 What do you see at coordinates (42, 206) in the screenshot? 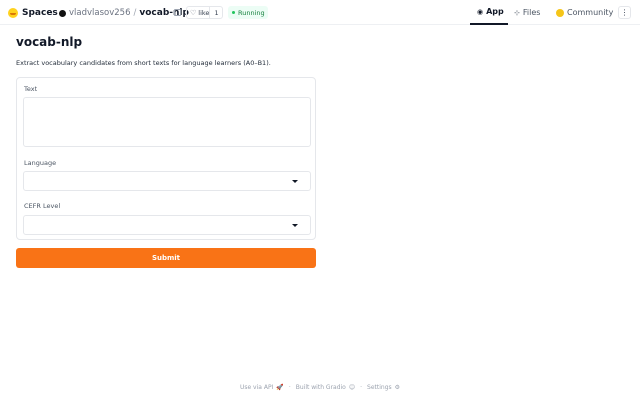
I see `cefr-level-label: CEFR Level` at bounding box center [42, 206].